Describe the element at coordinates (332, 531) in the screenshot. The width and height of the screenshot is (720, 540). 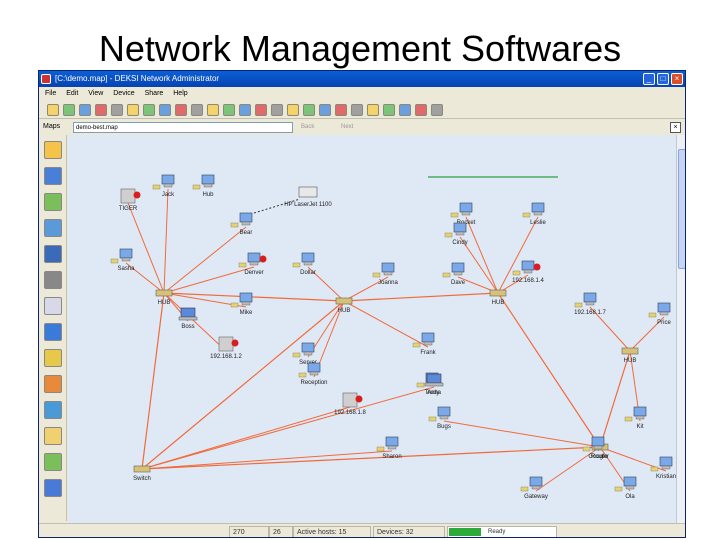
I see `status-active-hosts: Active hosts: 15` at that location.